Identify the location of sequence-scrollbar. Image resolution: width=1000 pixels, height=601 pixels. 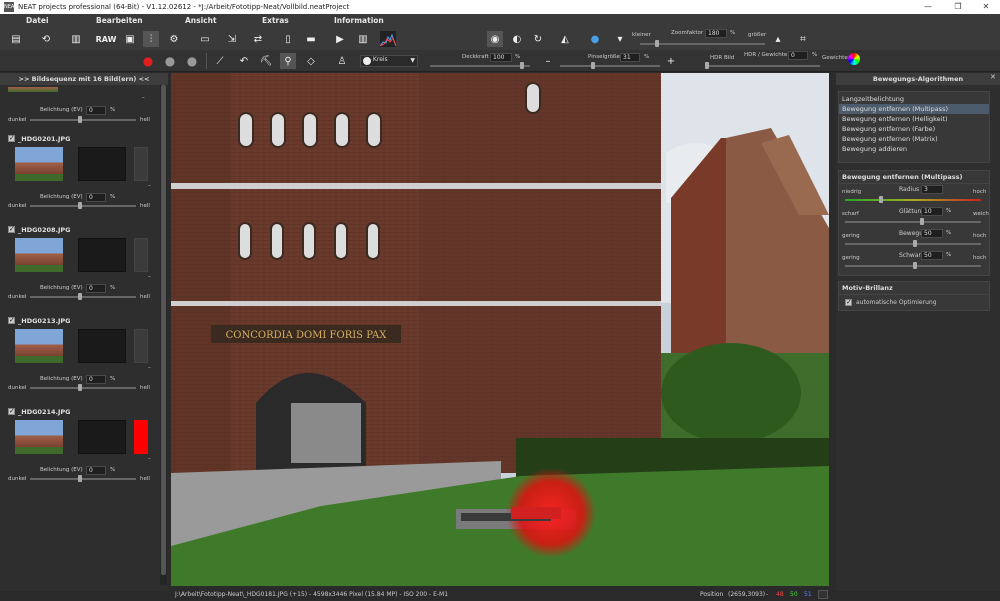
(163, 335).